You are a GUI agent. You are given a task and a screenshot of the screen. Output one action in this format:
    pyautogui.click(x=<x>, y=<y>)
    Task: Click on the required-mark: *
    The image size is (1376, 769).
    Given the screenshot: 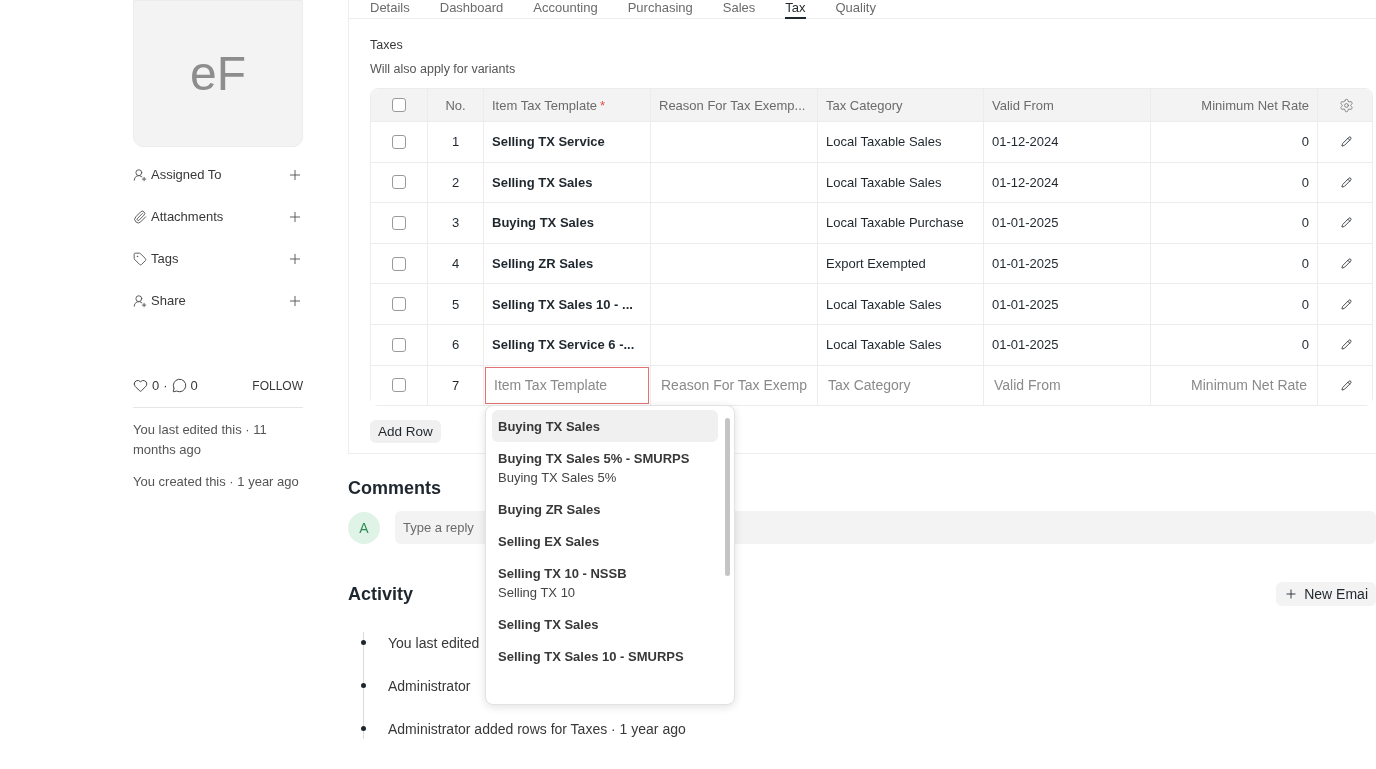 What is the action you would take?
    pyautogui.click(x=603, y=105)
    